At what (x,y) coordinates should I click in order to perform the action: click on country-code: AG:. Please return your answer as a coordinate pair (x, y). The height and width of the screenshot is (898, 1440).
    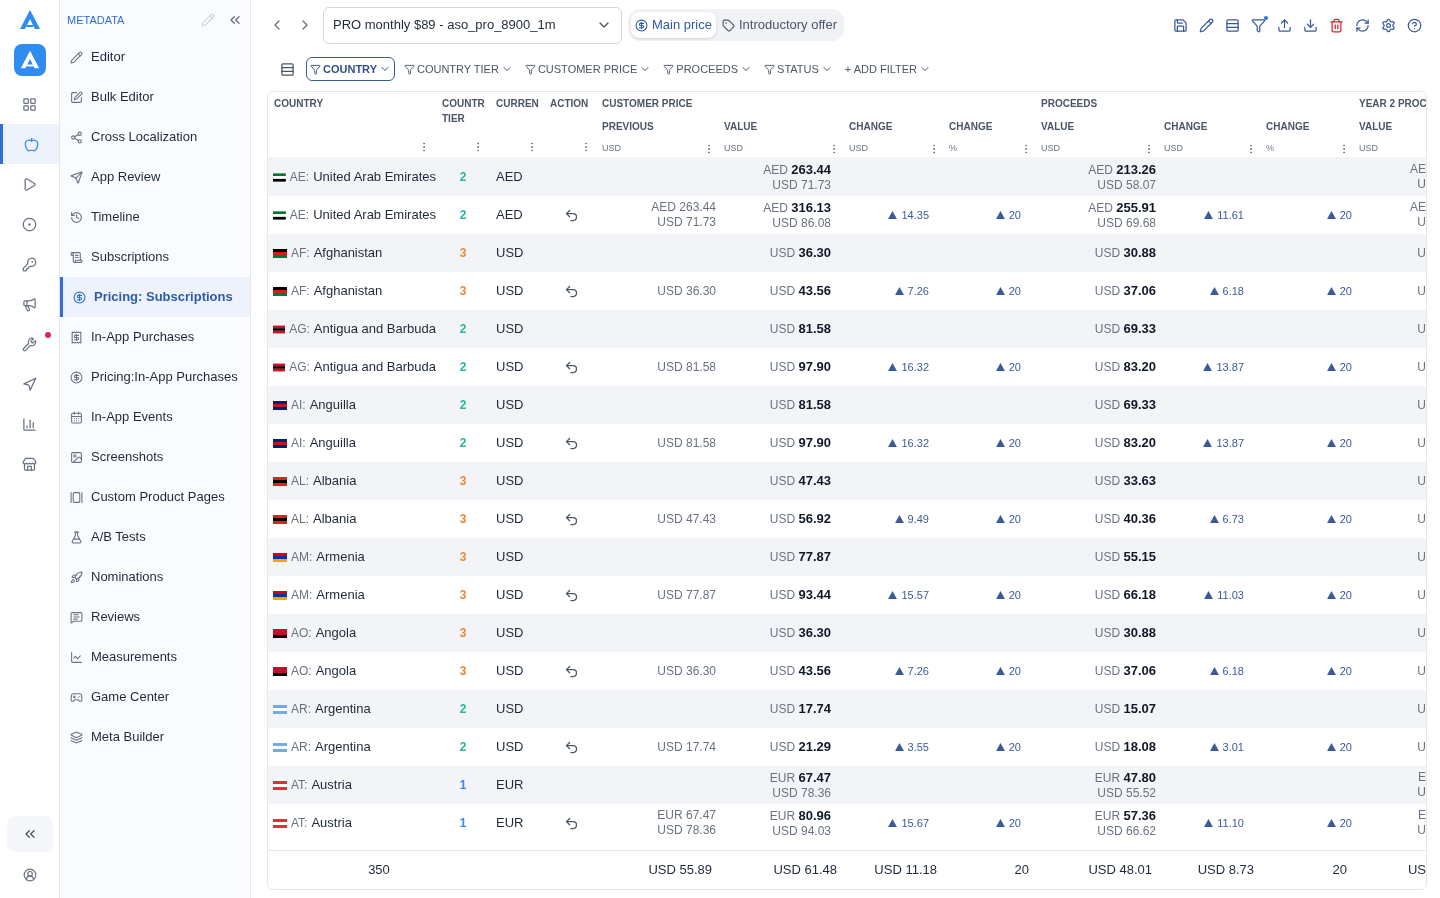
    Looking at the image, I should click on (299, 329).